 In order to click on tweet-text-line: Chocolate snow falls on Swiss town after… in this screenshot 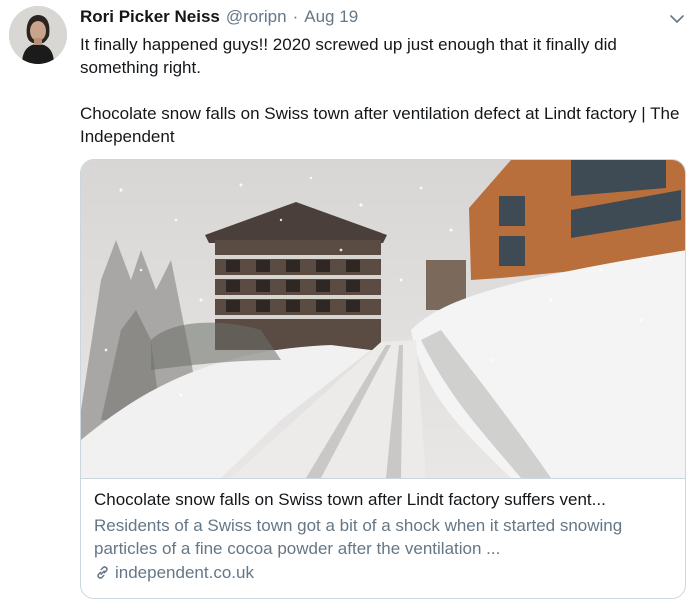, I will do `click(380, 125)`.